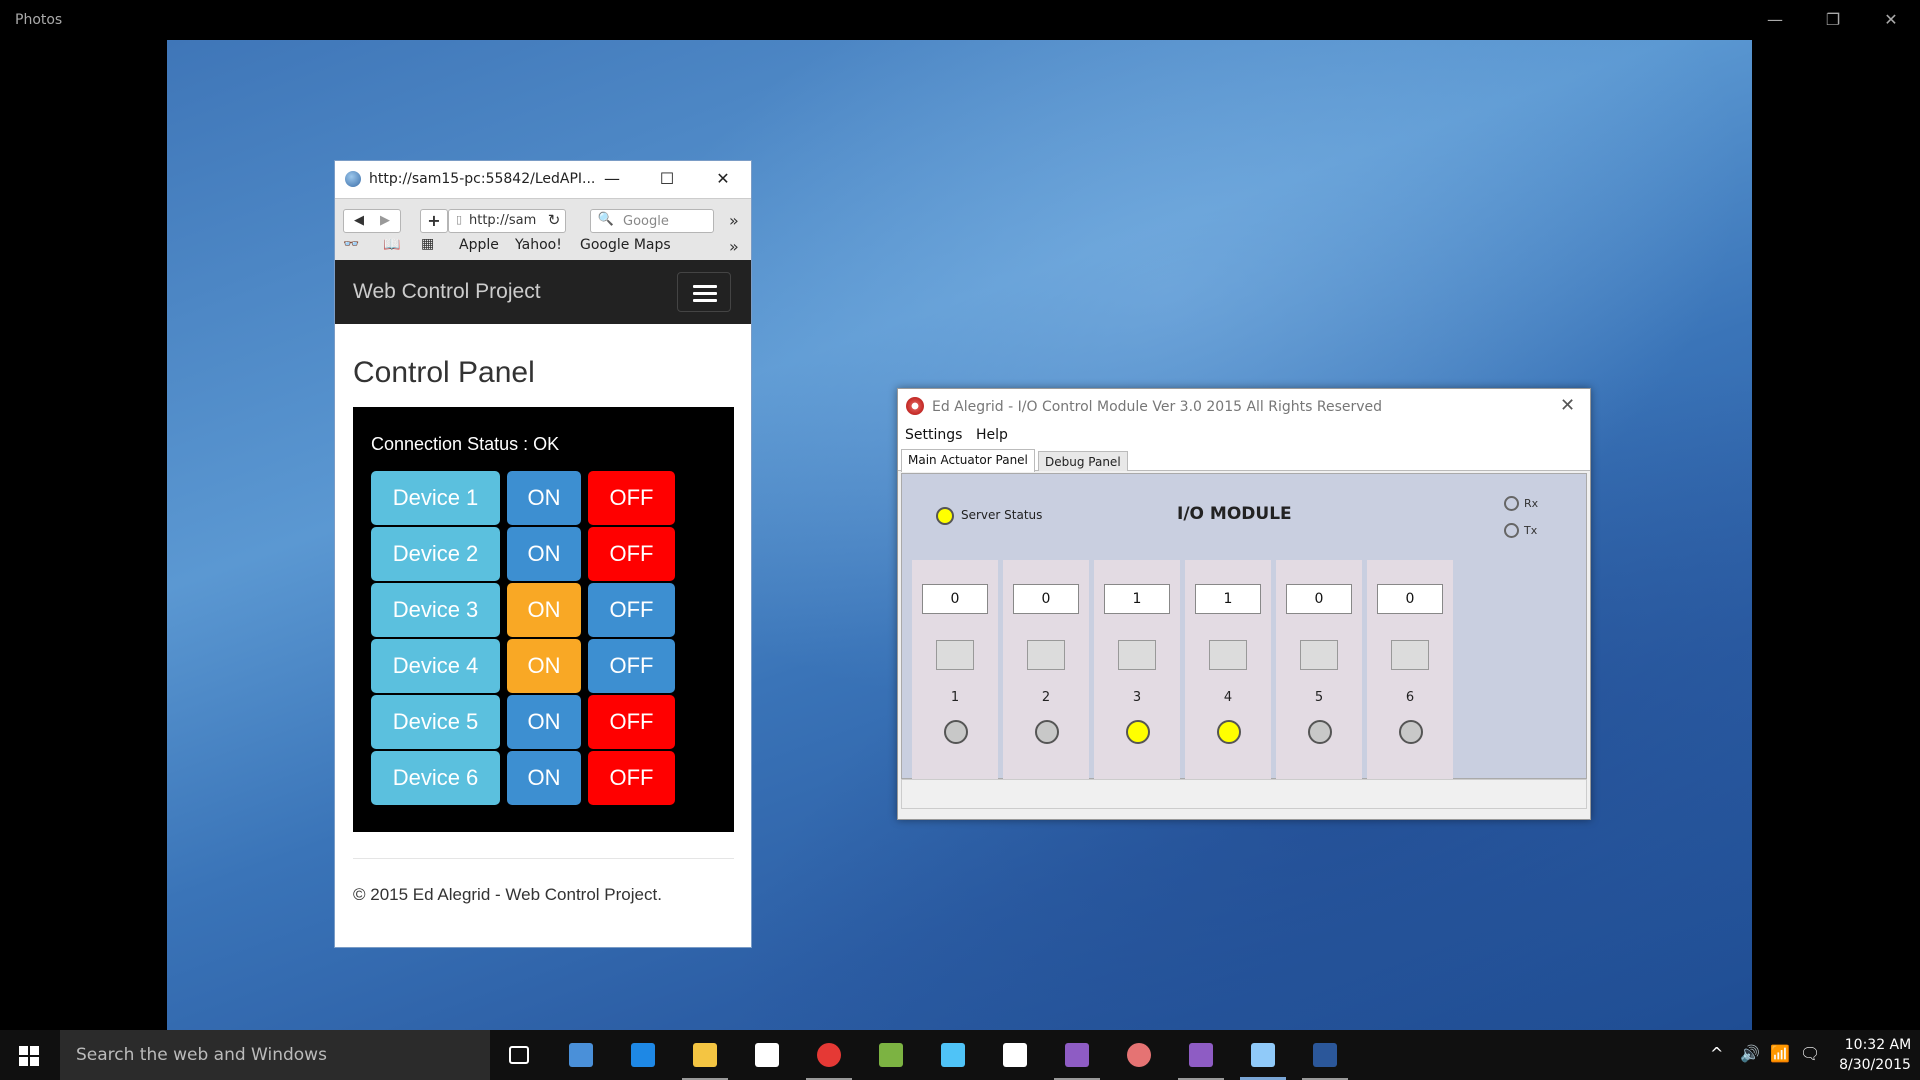 This screenshot has width=1920, height=1080. I want to click on browser-minimize-button: —, so click(612, 179).